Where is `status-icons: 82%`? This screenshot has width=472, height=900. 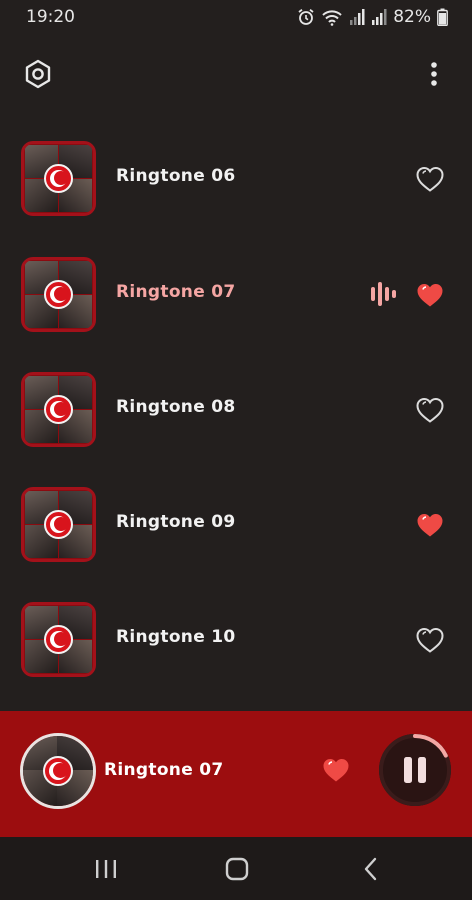 status-icons: 82% is located at coordinates (372, 17).